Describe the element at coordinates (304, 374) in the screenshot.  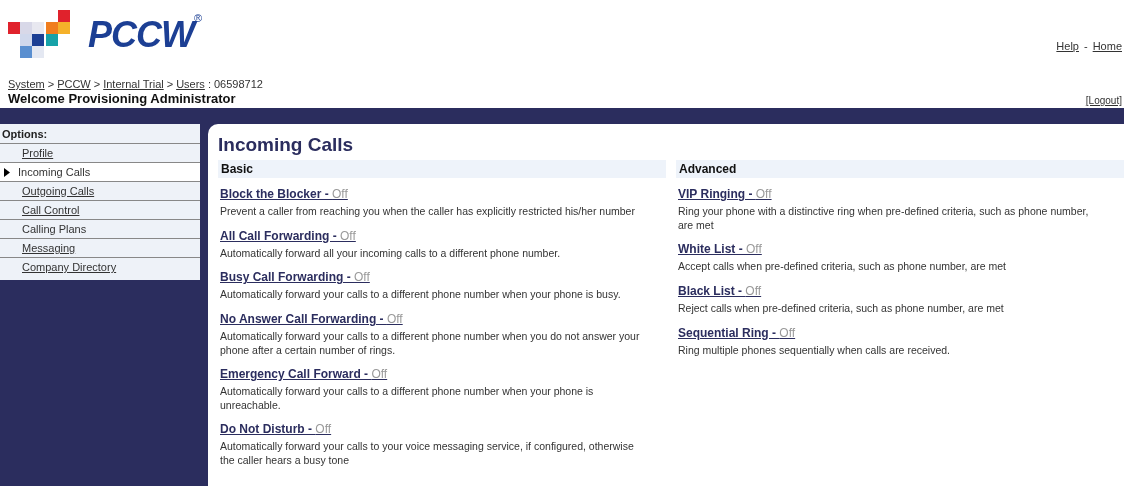
I see `feature-link: Emergency Call Forward - Off` at that location.